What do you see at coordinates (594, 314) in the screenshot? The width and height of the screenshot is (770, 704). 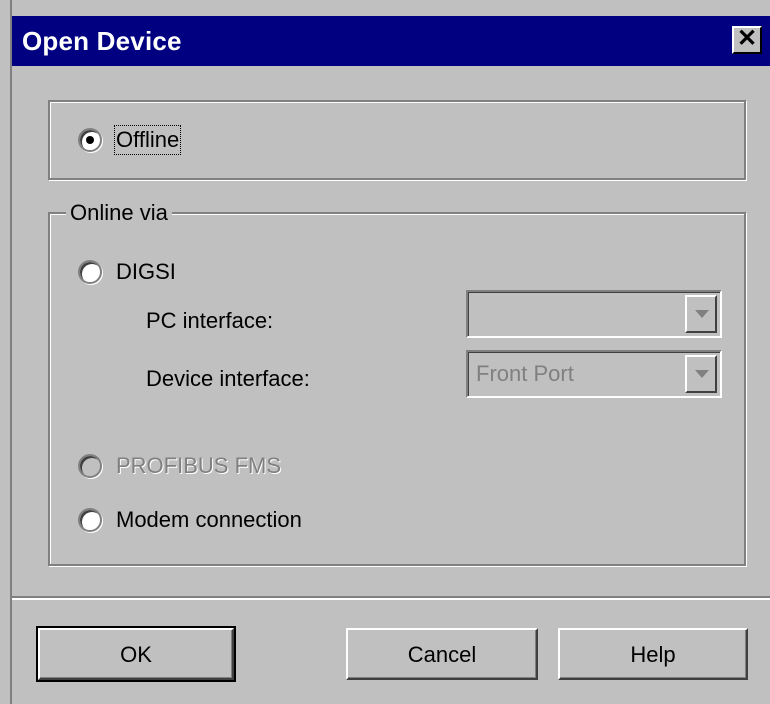 I see `pc-interface-dropdown` at bounding box center [594, 314].